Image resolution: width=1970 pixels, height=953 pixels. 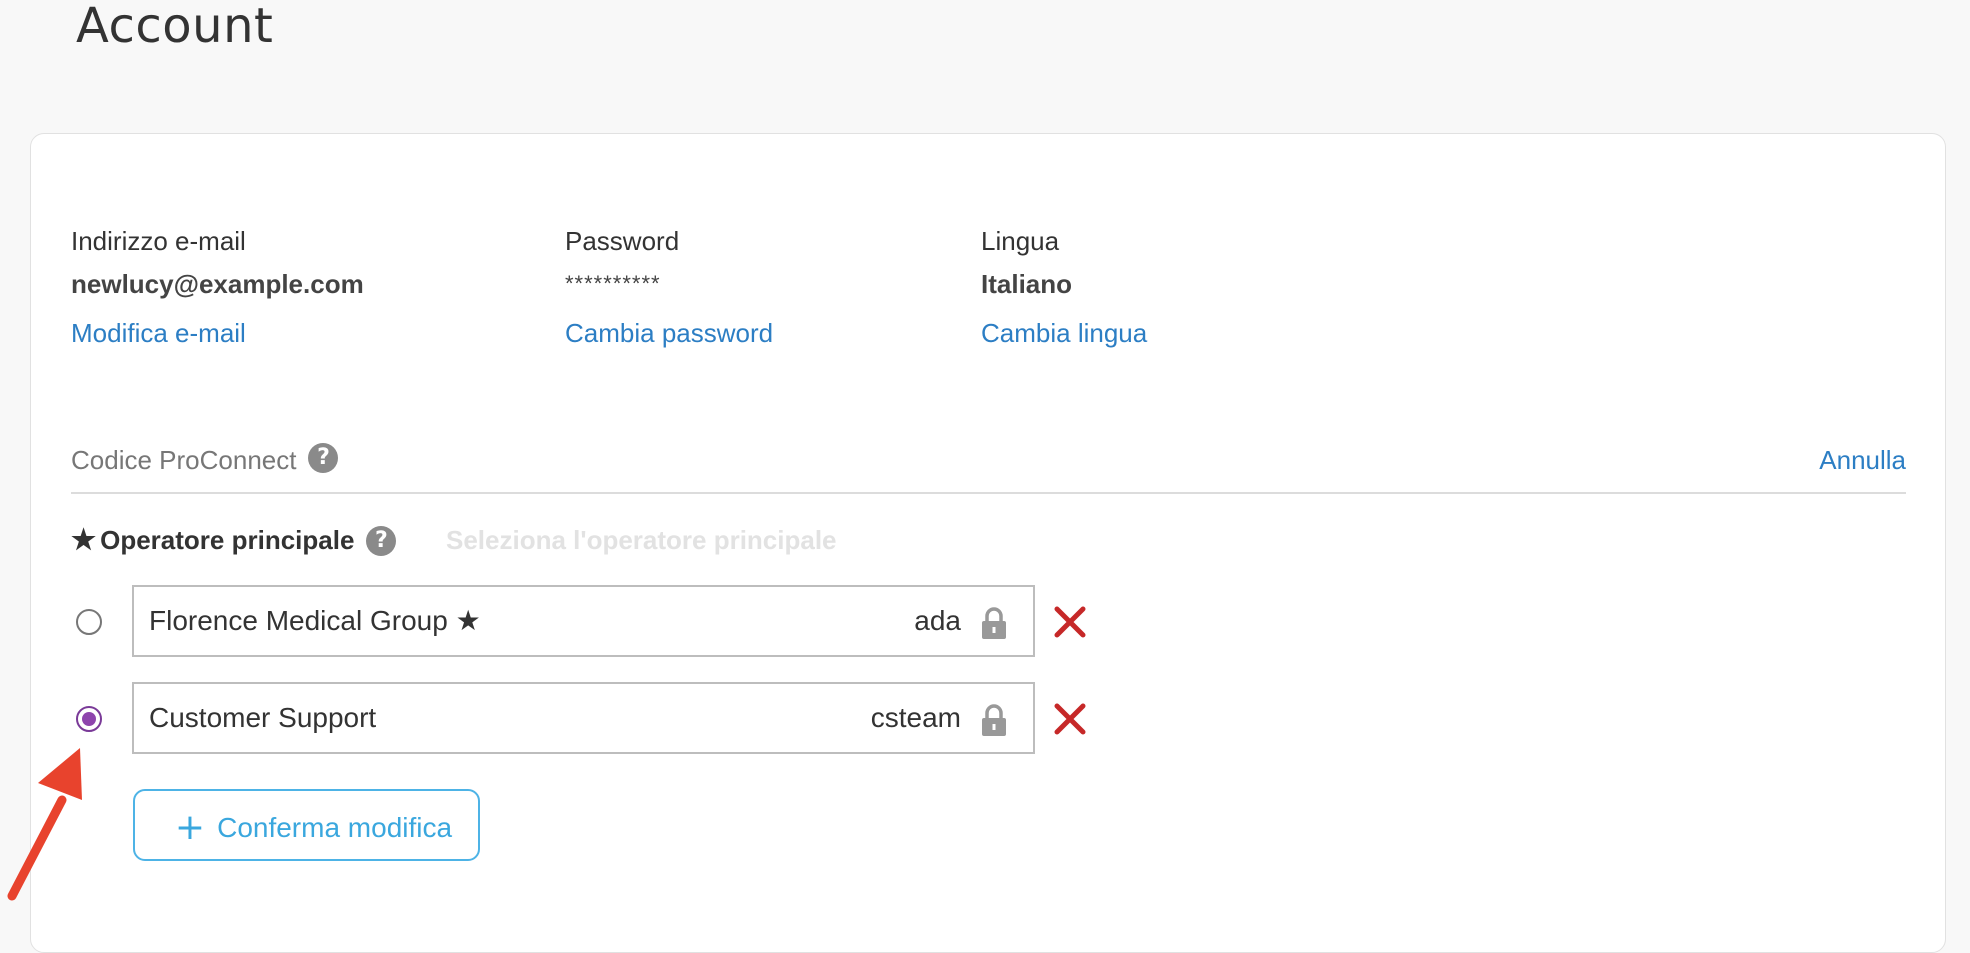 What do you see at coordinates (227, 540) in the screenshot?
I see `primary-operator-title-text: Operatore principale` at bounding box center [227, 540].